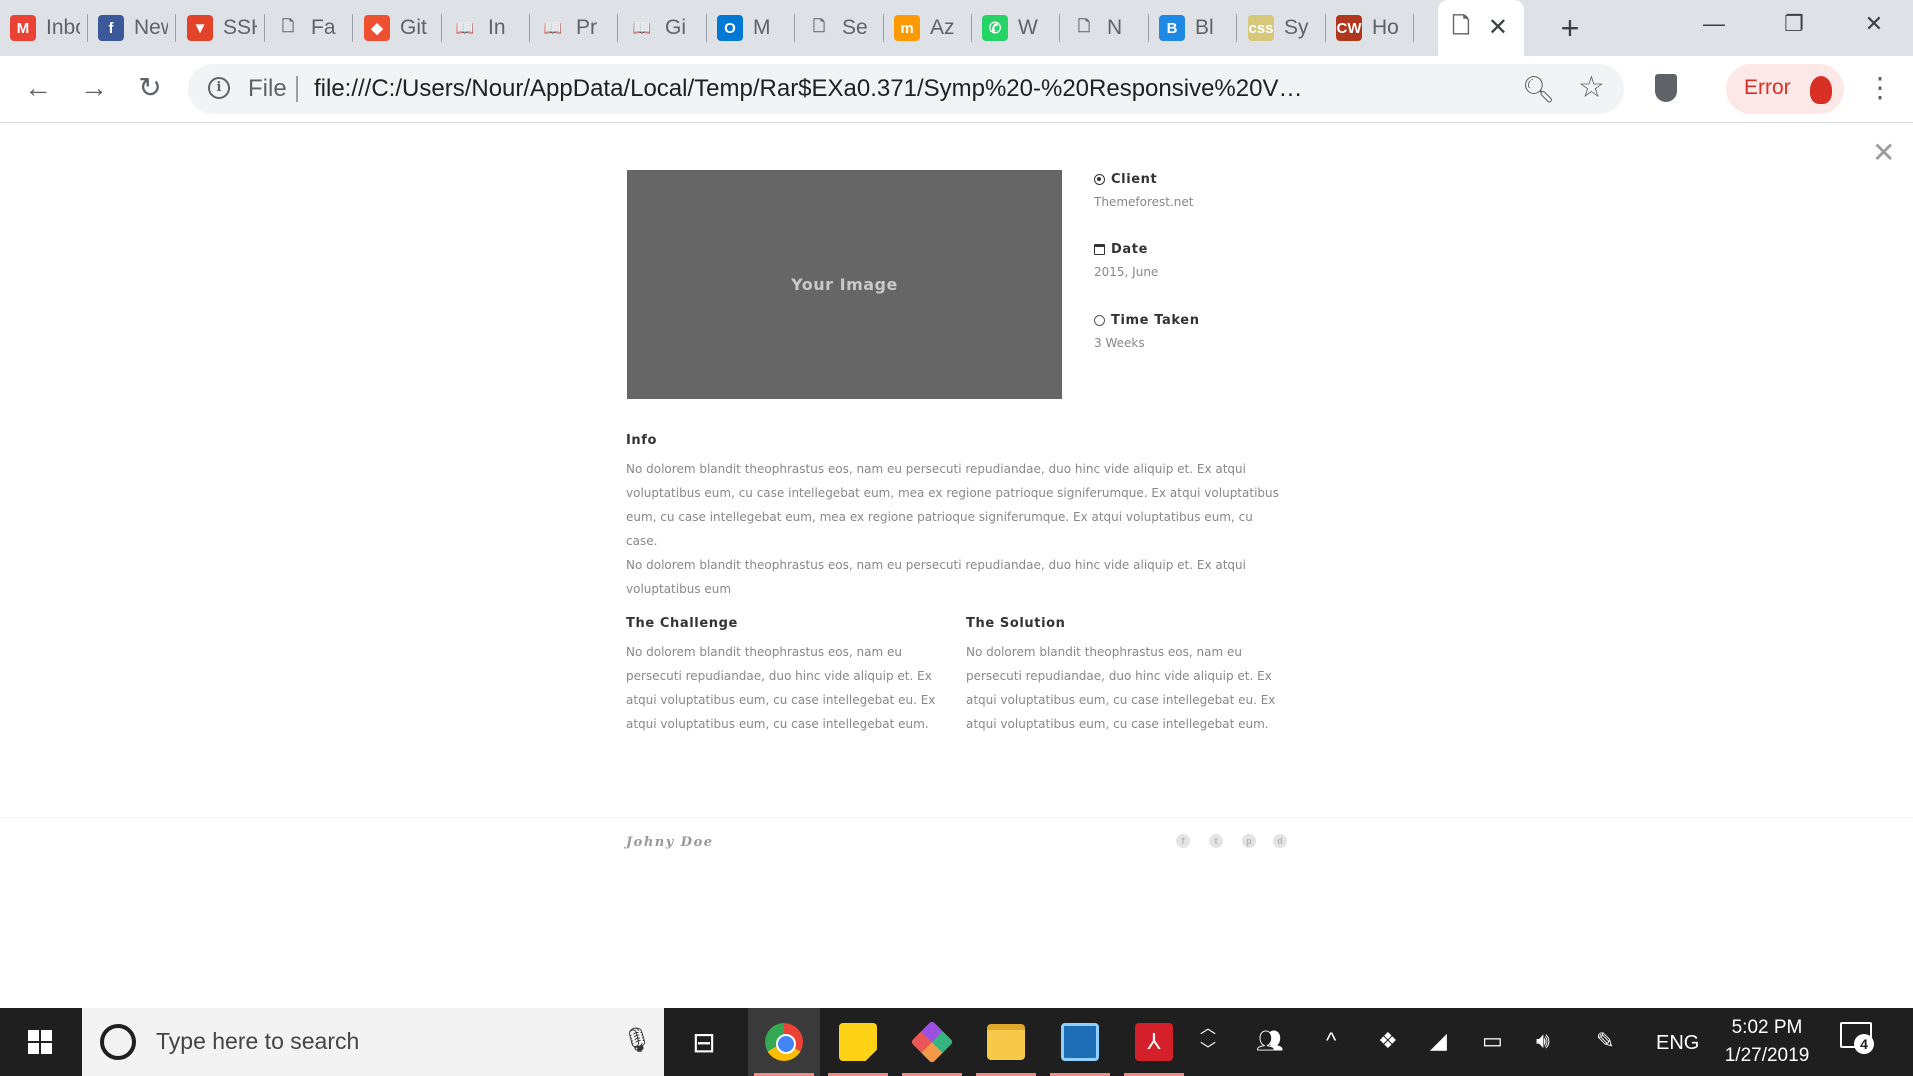 The image size is (1913, 1076). What do you see at coordinates (1538, 89) in the screenshot?
I see `zoom-icon: 🔍︎` at bounding box center [1538, 89].